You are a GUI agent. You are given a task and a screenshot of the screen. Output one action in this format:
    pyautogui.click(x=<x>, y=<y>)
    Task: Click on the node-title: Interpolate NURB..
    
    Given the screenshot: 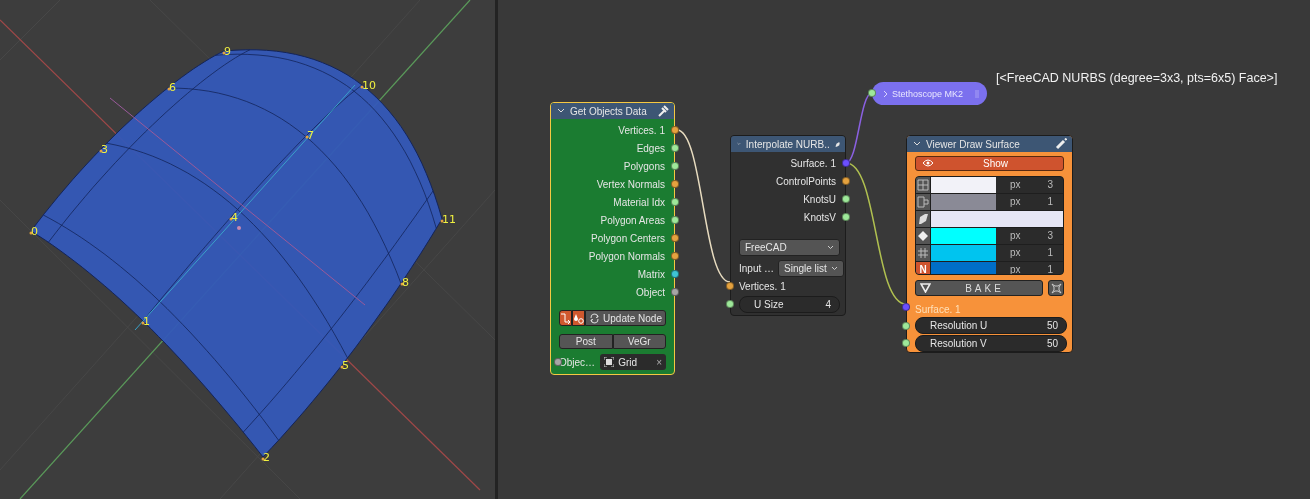 What is the action you would take?
    pyautogui.click(x=787, y=144)
    